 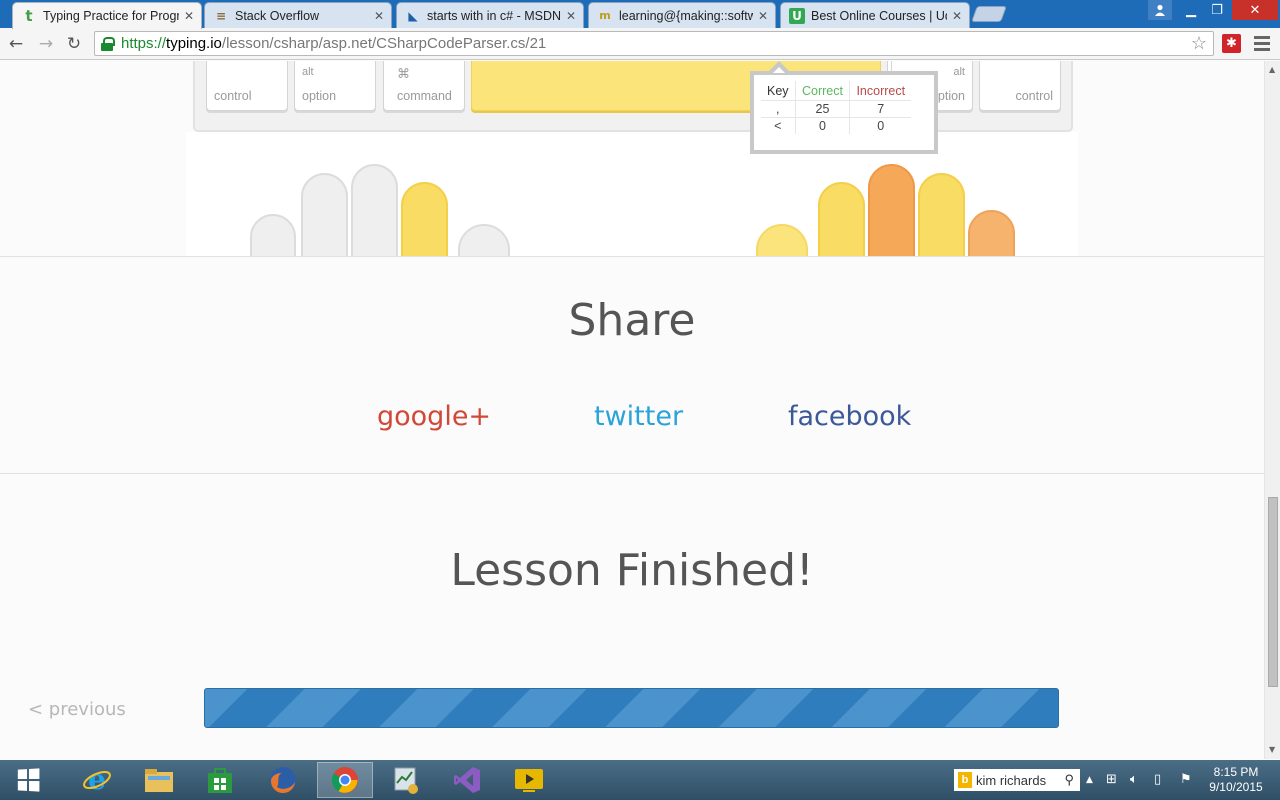 I want to click on stat-key: <, so click(x=778, y=125).